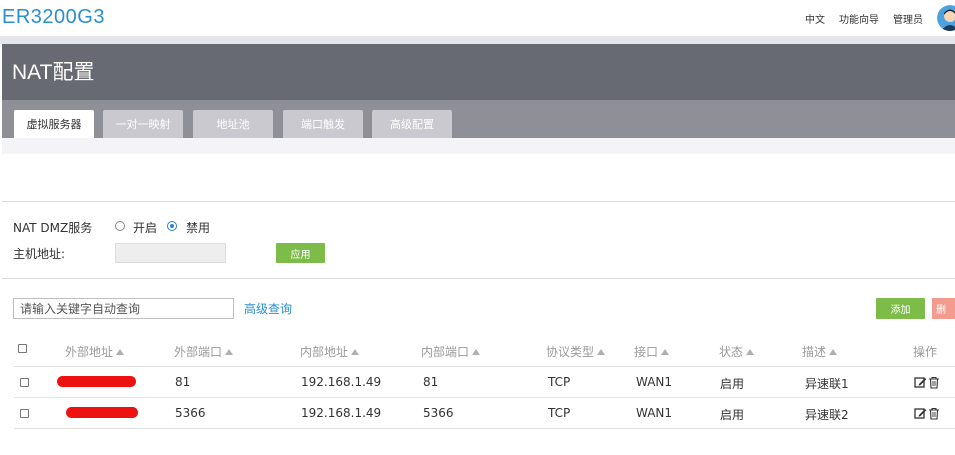  What do you see at coordinates (478, 146) in the screenshot?
I see `tab-content-top` at bounding box center [478, 146].